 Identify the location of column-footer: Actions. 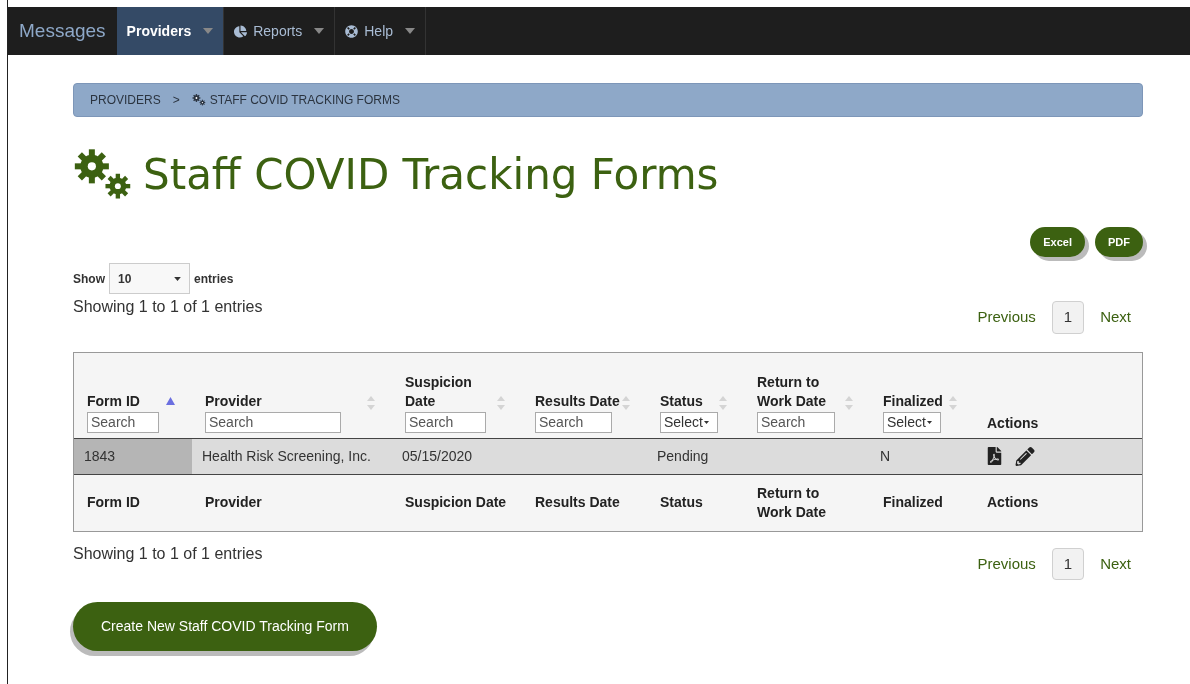
(1058, 502).